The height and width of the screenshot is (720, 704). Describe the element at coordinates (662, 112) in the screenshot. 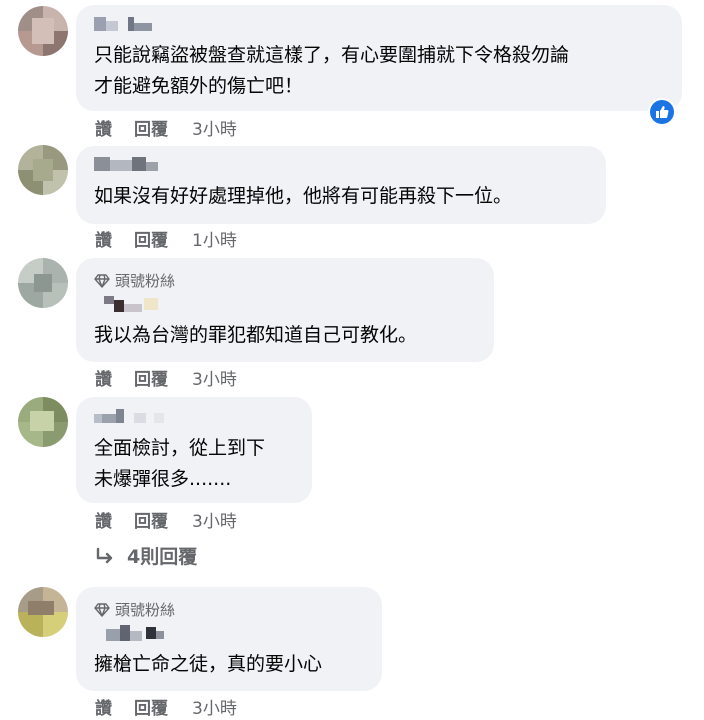

I see `like-reaction-icon` at that location.